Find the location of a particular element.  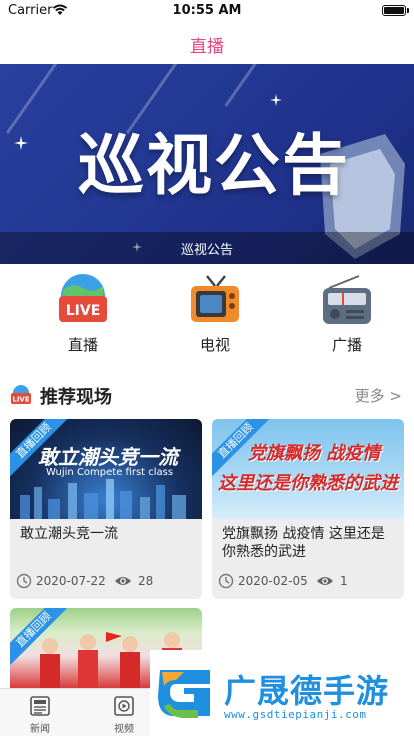

watermark-url: www.gsdtiepianji.com is located at coordinates (295, 714).